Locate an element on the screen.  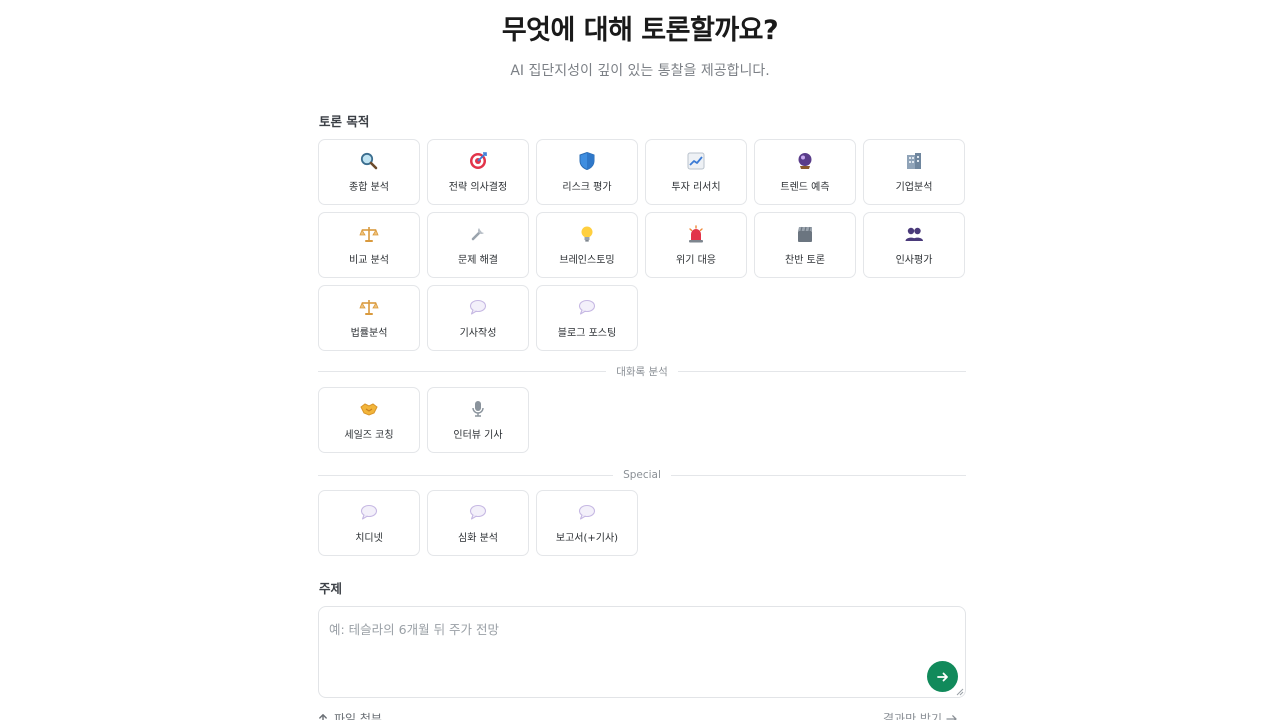
card-문제-해결: 문제 해결 is located at coordinates (478, 245).